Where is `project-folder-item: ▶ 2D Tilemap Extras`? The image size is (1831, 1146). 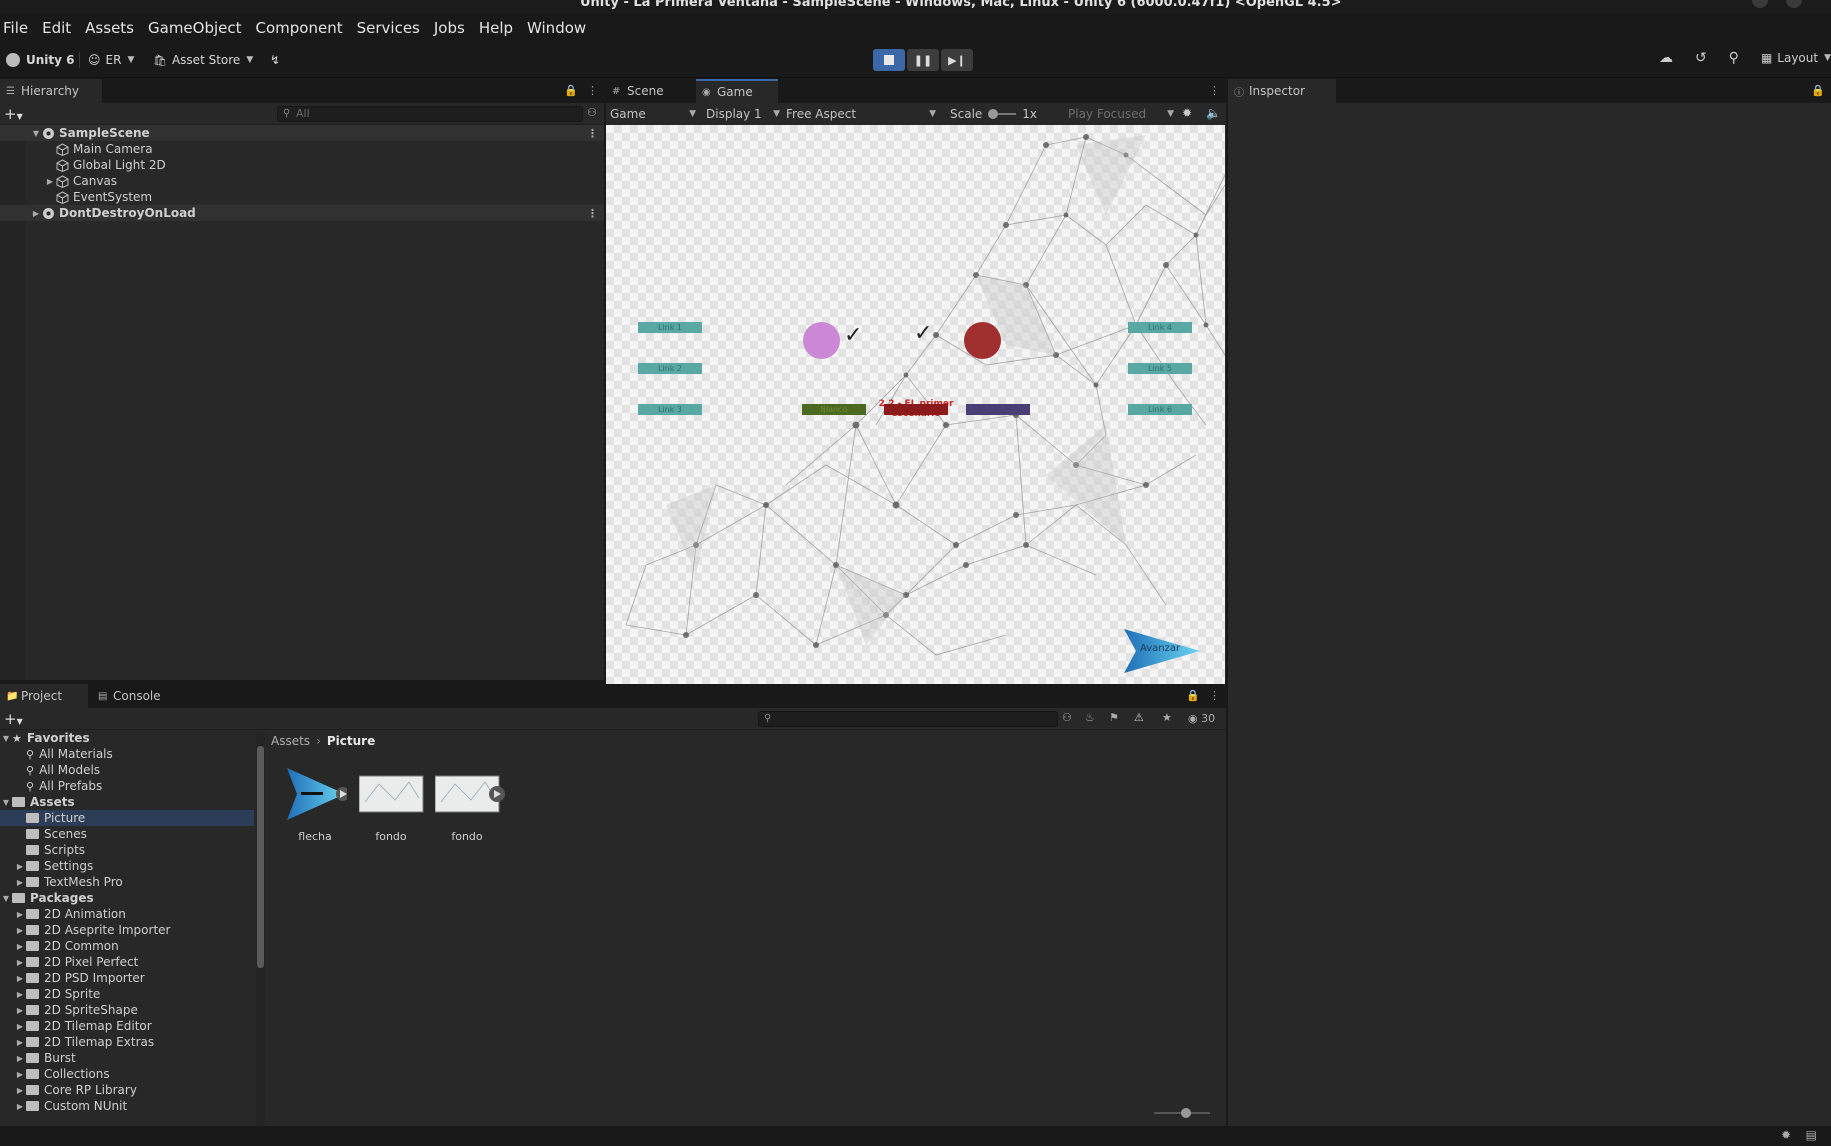 project-folder-item: ▶ 2D Tilemap Extras is located at coordinates (127, 1042).